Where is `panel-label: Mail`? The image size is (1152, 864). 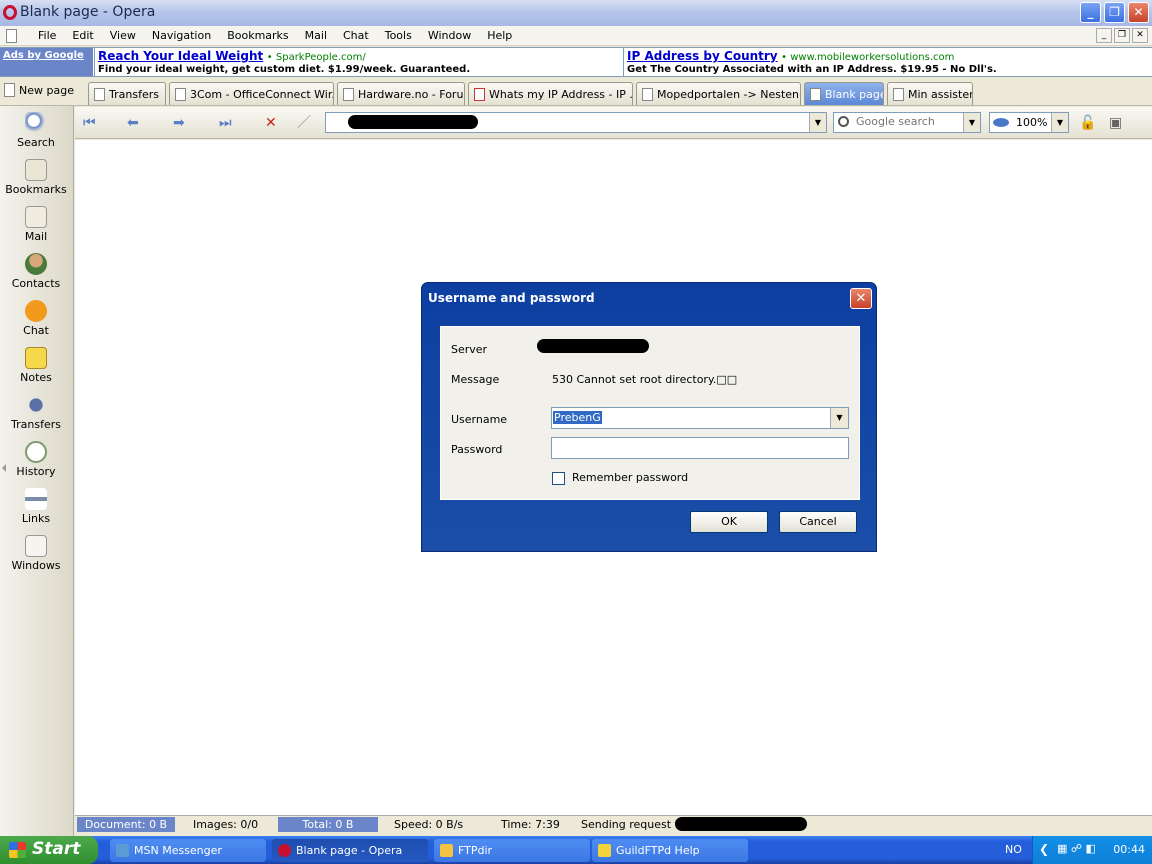 panel-label: Mail is located at coordinates (36, 236).